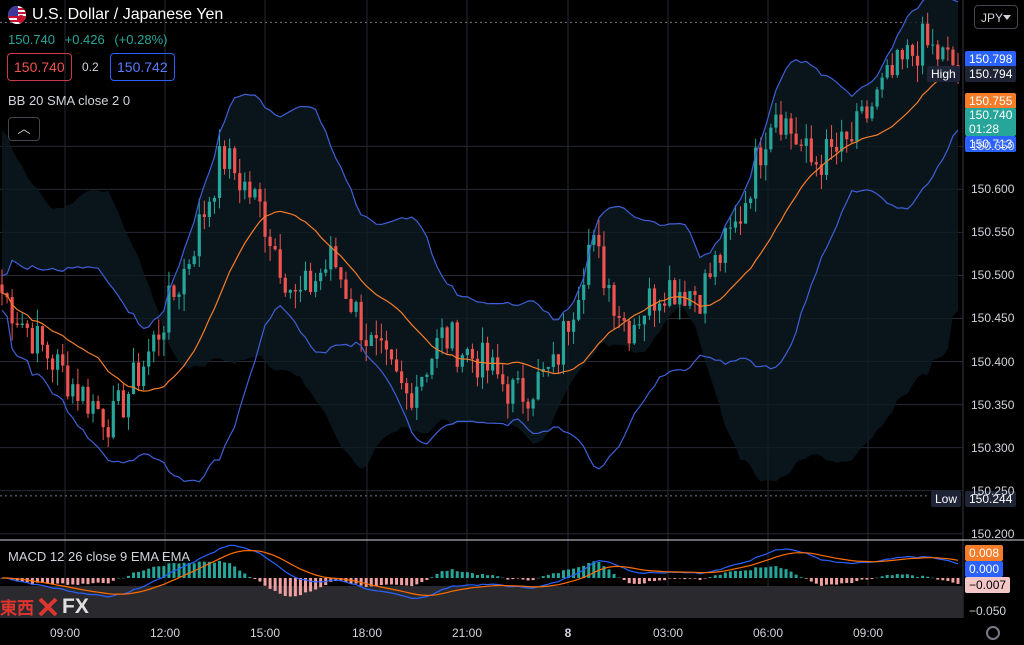  What do you see at coordinates (24, 129) in the screenshot?
I see `collapse-indicators-button: ︿` at bounding box center [24, 129].